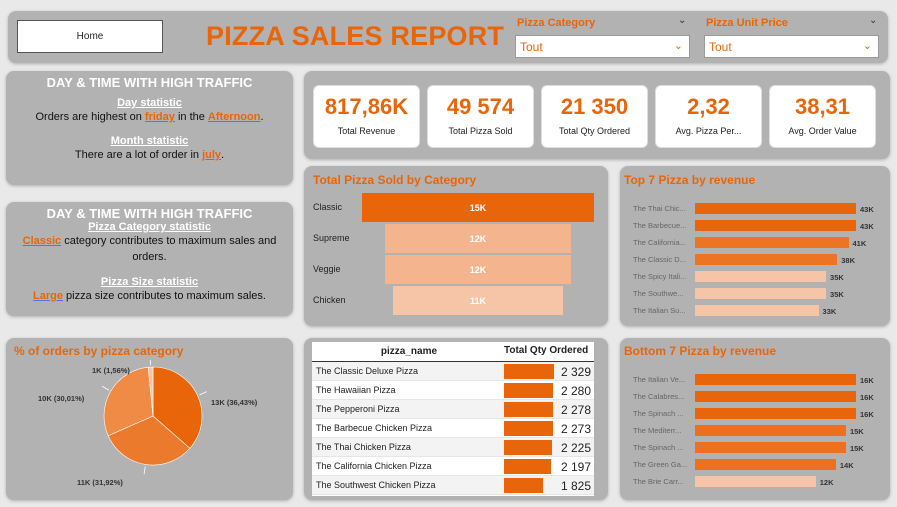  I want to click on funnel-bar: 11K, so click(478, 300).